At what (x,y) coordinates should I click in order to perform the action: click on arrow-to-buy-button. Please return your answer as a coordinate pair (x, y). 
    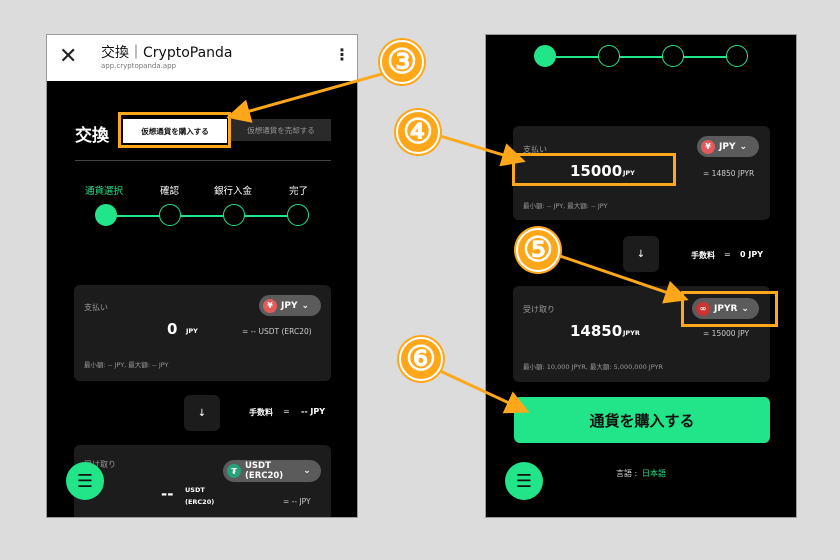
    Looking at the image, I should click on (483, 391).